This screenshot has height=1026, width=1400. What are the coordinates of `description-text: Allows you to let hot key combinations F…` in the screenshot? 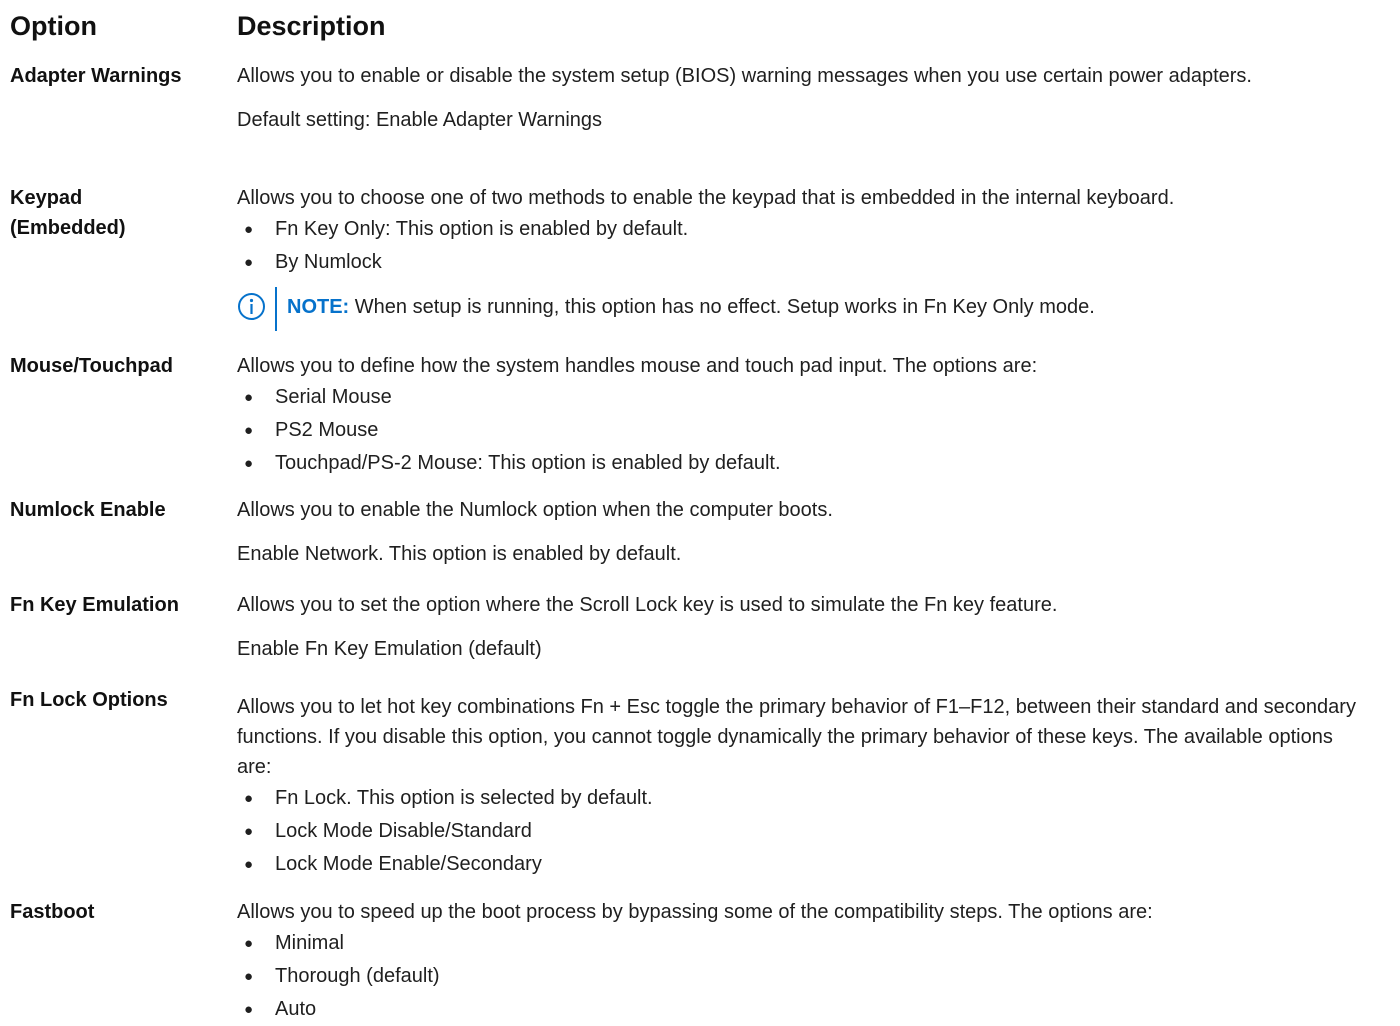 It's located at (796, 737).